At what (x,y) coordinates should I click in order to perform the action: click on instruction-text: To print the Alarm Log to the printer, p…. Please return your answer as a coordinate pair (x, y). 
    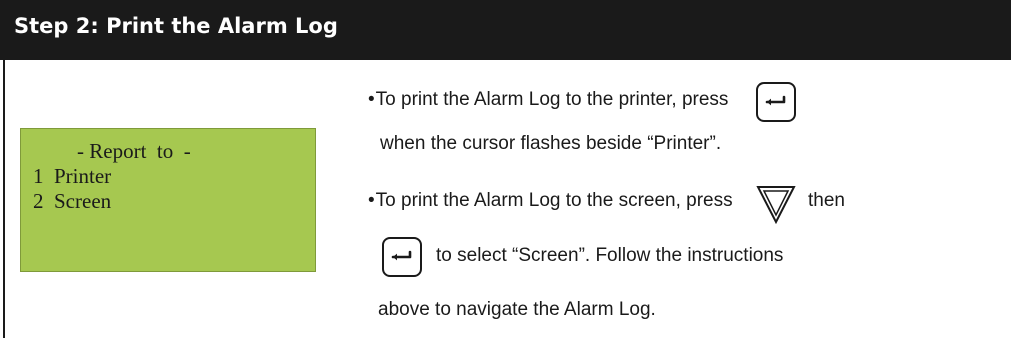
    Looking at the image, I should click on (552, 99).